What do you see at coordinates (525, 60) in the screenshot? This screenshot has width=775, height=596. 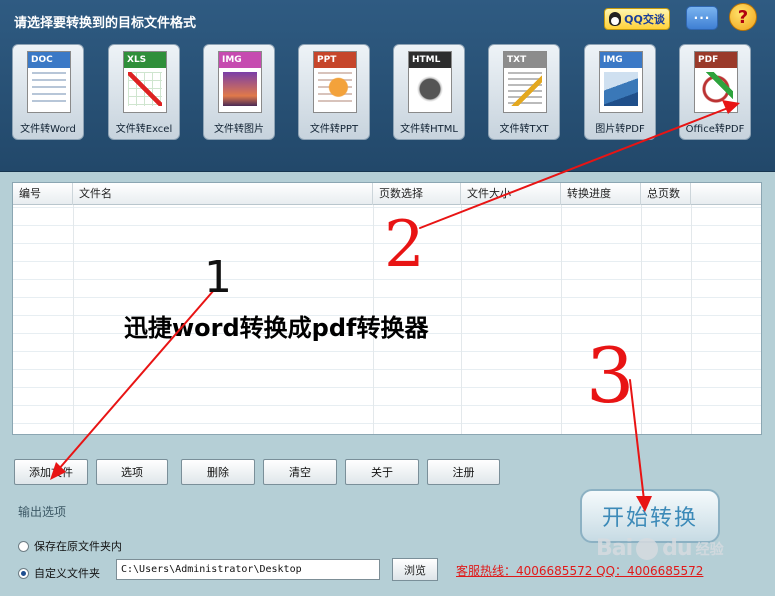 I see `tool-band: TXT` at bounding box center [525, 60].